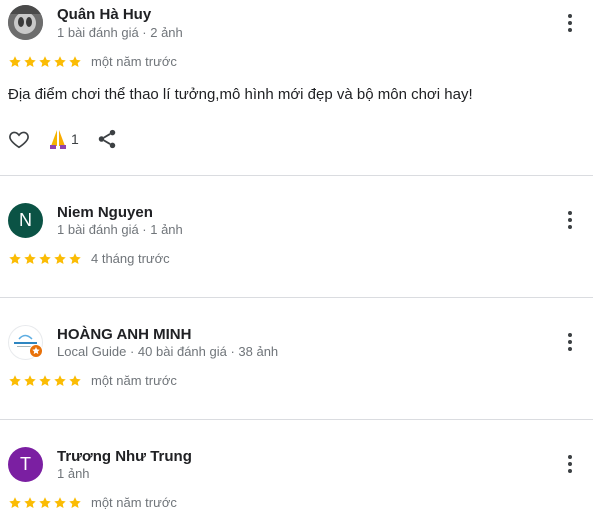 This screenshot has height=527, width=593. Describe the element at coordinates (130, 258) in the screenshot. I see `review-date: 4 tháng trước` at that location.